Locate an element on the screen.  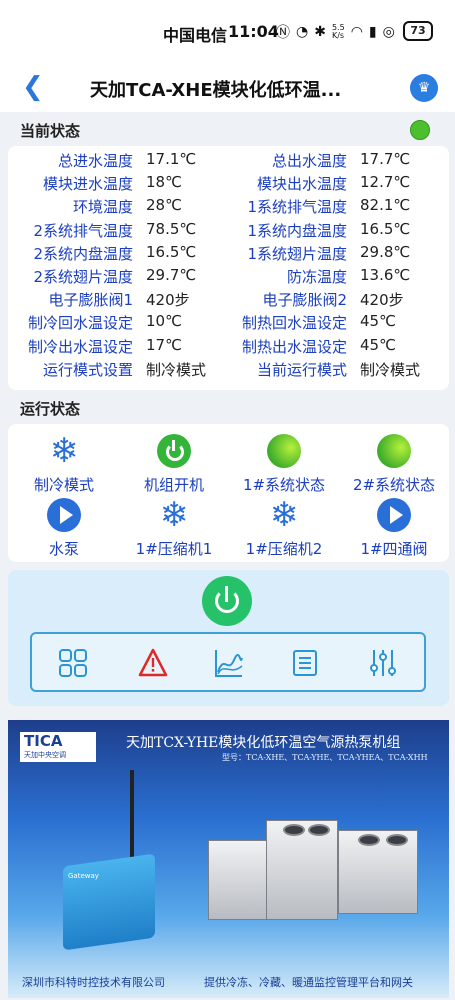
run-status-label: 1#系统状态 is located at coordinates (284, 485).